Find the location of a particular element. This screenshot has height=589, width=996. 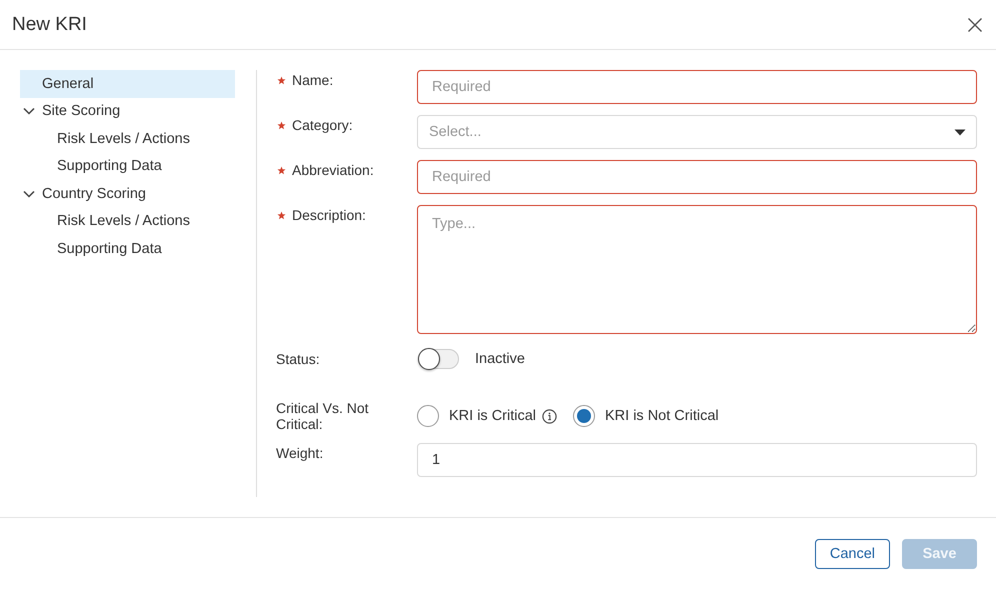

field-label: Abbreviation: is located at coordinates (333, 170).